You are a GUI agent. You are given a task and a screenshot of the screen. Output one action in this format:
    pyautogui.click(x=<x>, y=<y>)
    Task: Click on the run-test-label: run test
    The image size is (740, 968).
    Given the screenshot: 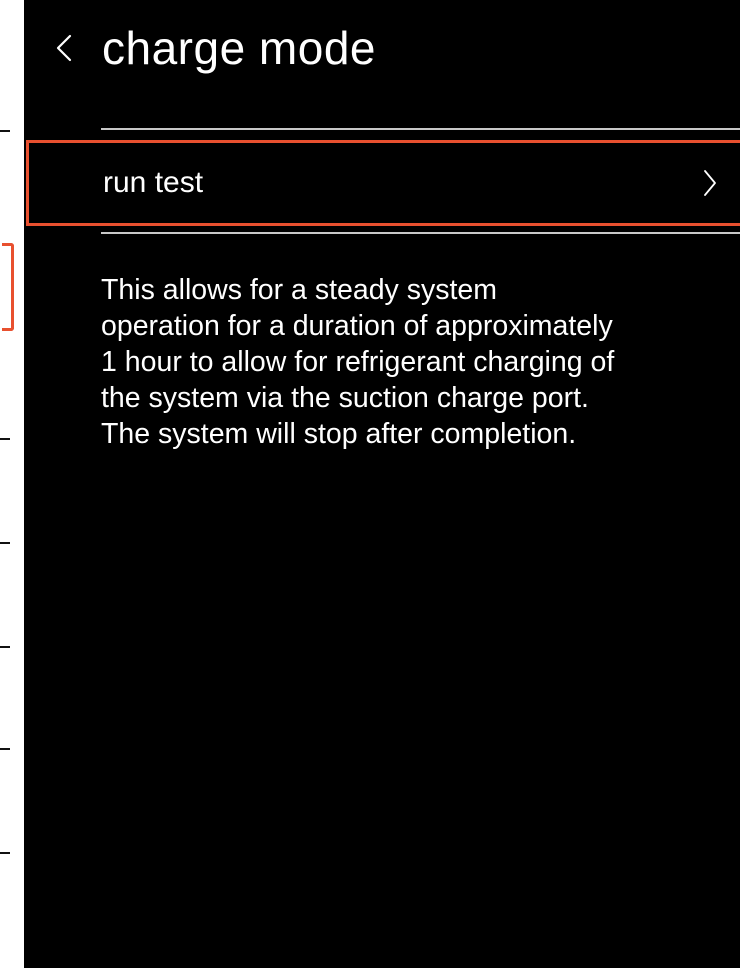 What is the action you would take?
    pyautogui.click(x=153, y=182)
    